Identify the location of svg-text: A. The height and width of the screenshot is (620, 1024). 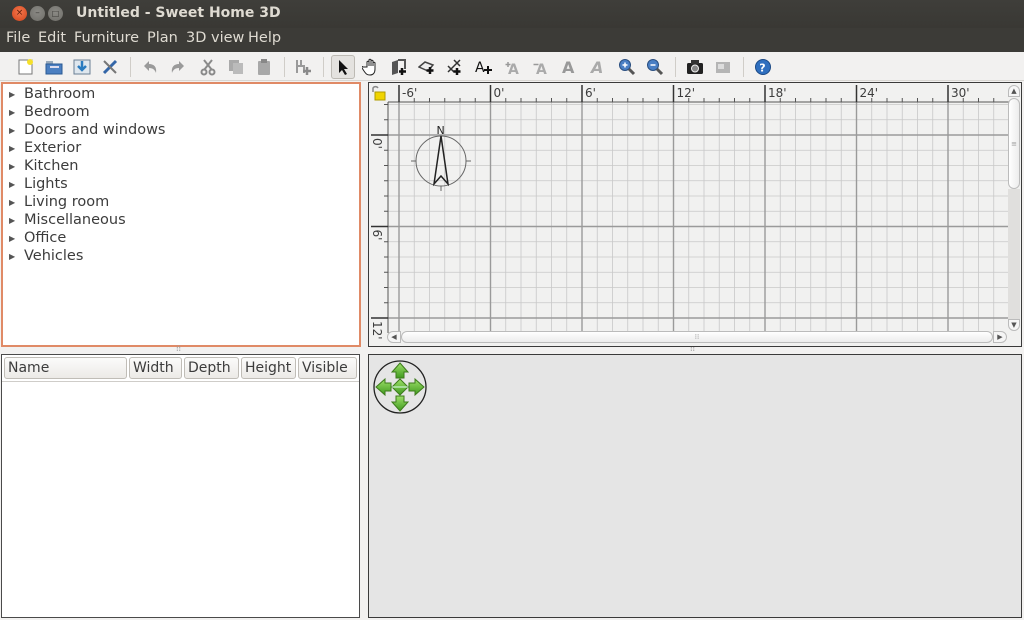
(596, 67).